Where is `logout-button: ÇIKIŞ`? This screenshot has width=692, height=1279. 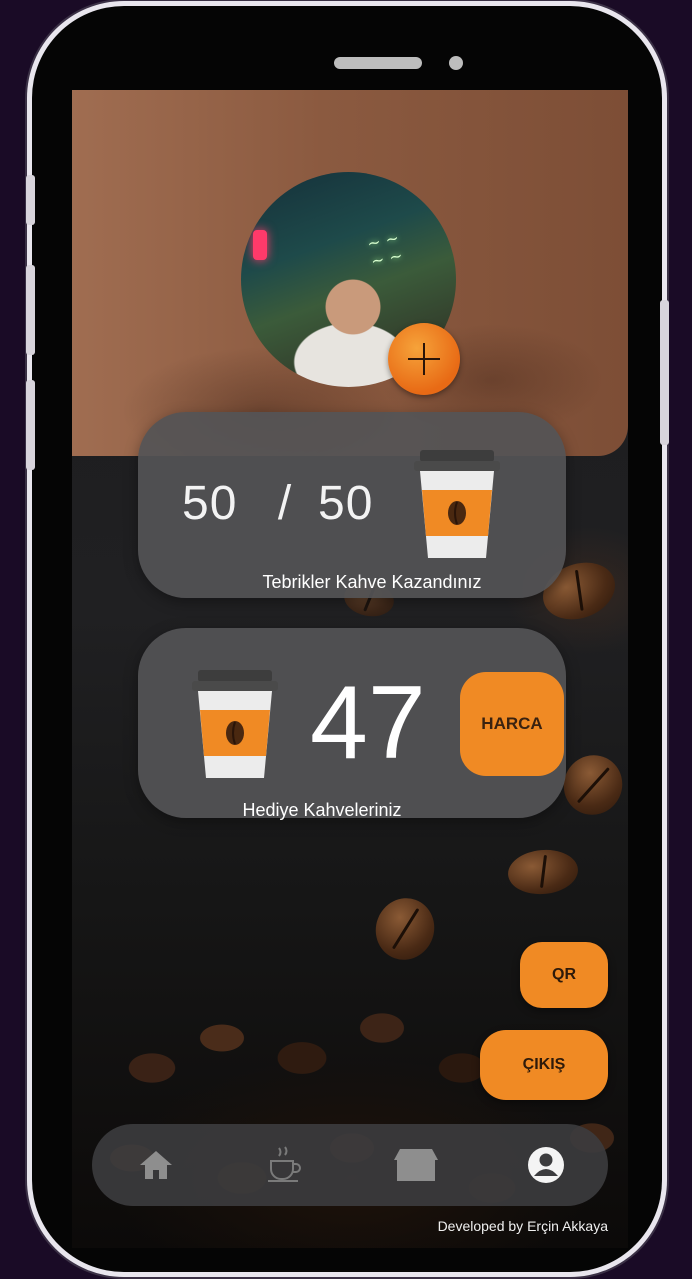 logout-button: ÇIKIŞ is located at coordinates (544, 1065).